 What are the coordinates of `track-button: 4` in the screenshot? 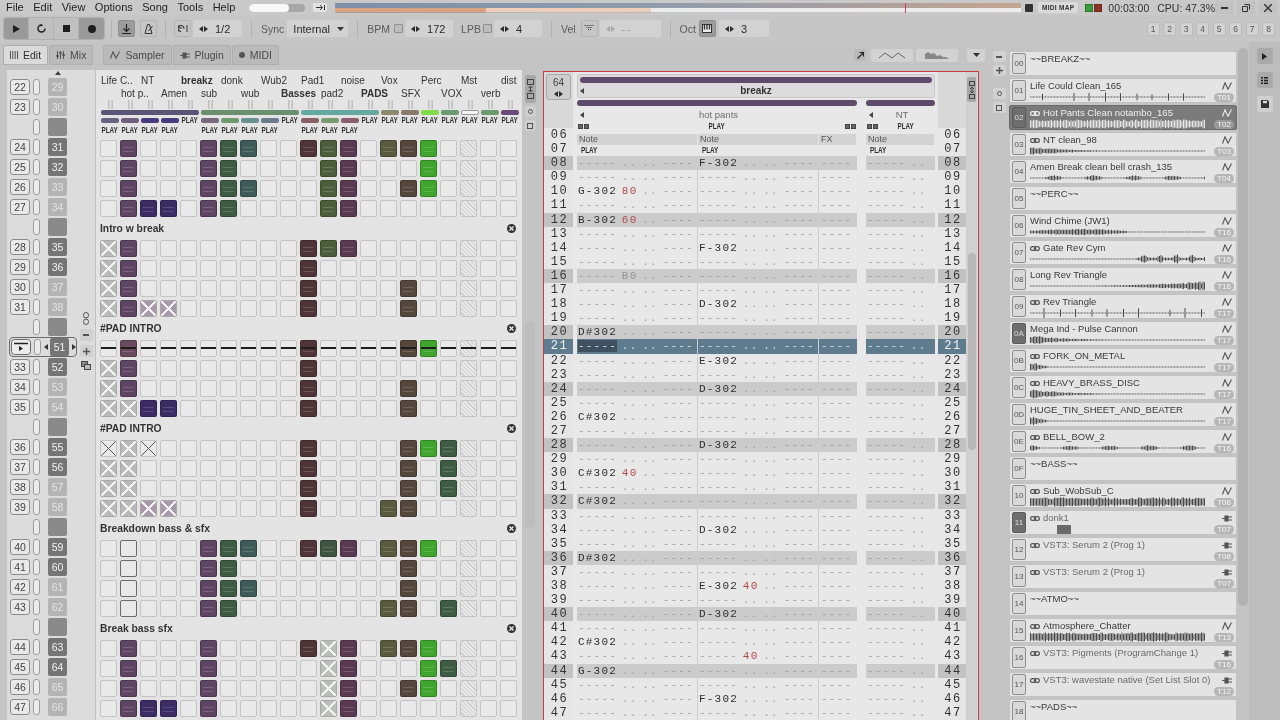 It's located at (1202, 28).